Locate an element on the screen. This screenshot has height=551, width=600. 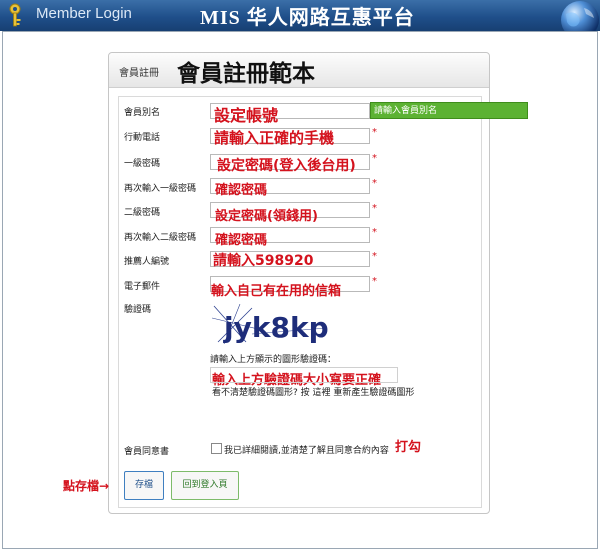
phone-label: 行動電話 is located at coordinates (142, 138).